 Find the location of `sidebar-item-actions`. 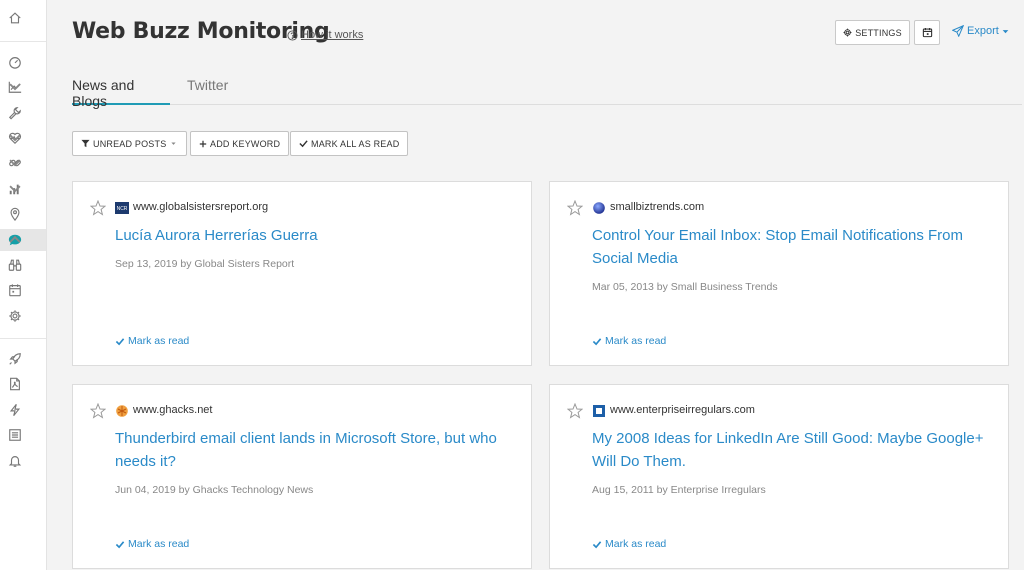

sidebar-item-actions is located at coordinates (23, 410).